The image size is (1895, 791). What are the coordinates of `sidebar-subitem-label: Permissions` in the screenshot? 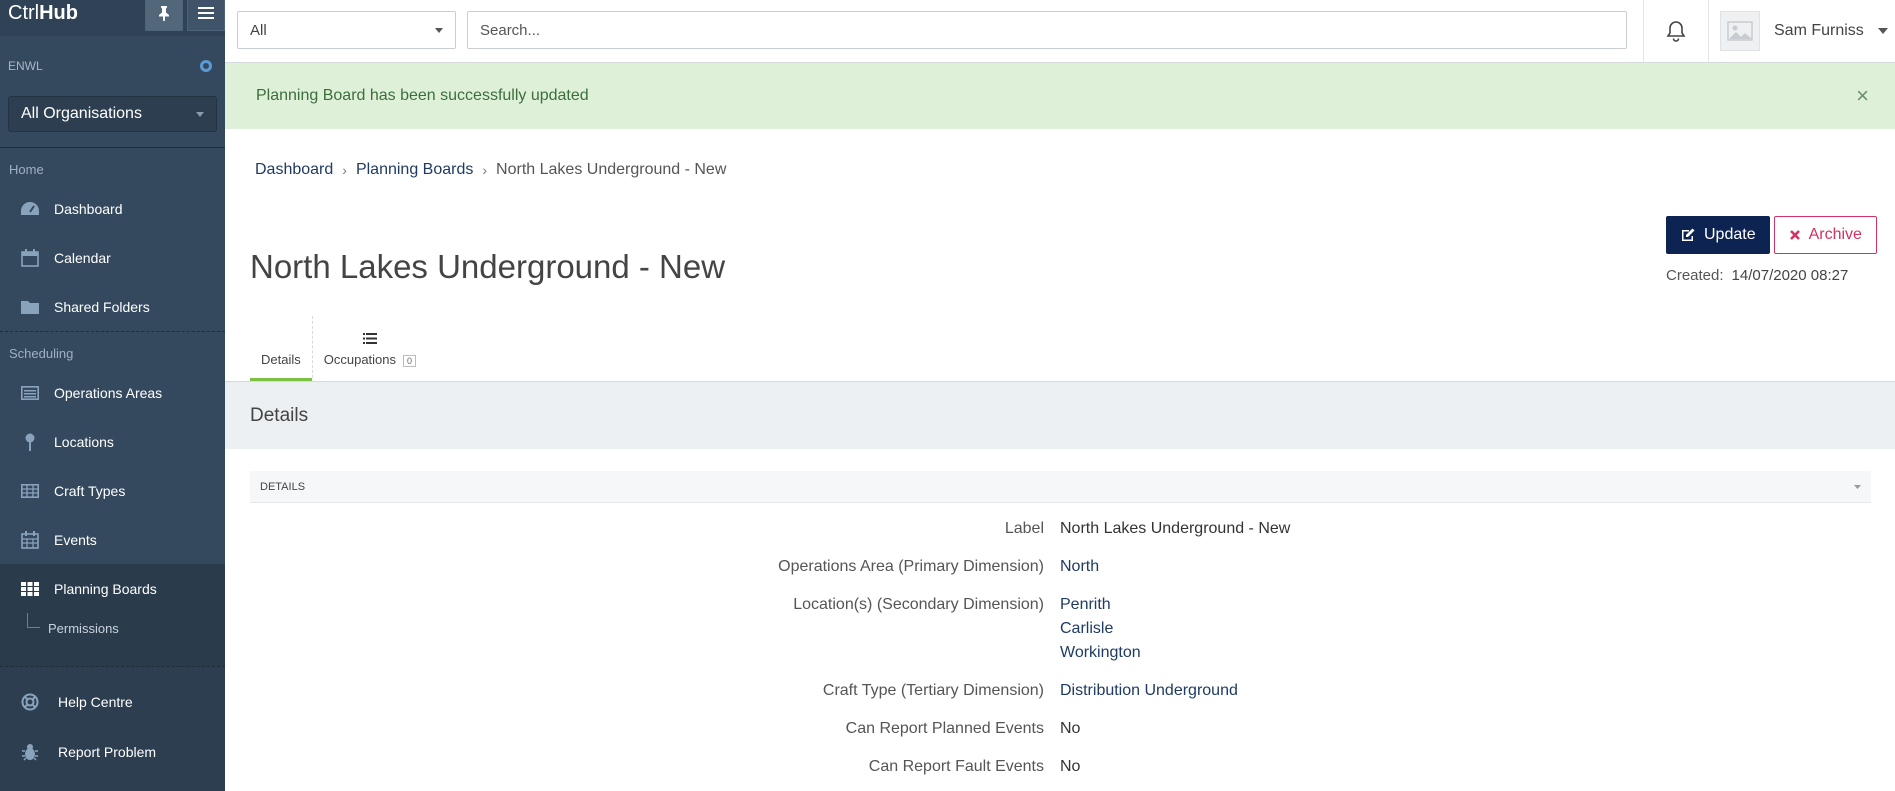 It's located at (83, 628).